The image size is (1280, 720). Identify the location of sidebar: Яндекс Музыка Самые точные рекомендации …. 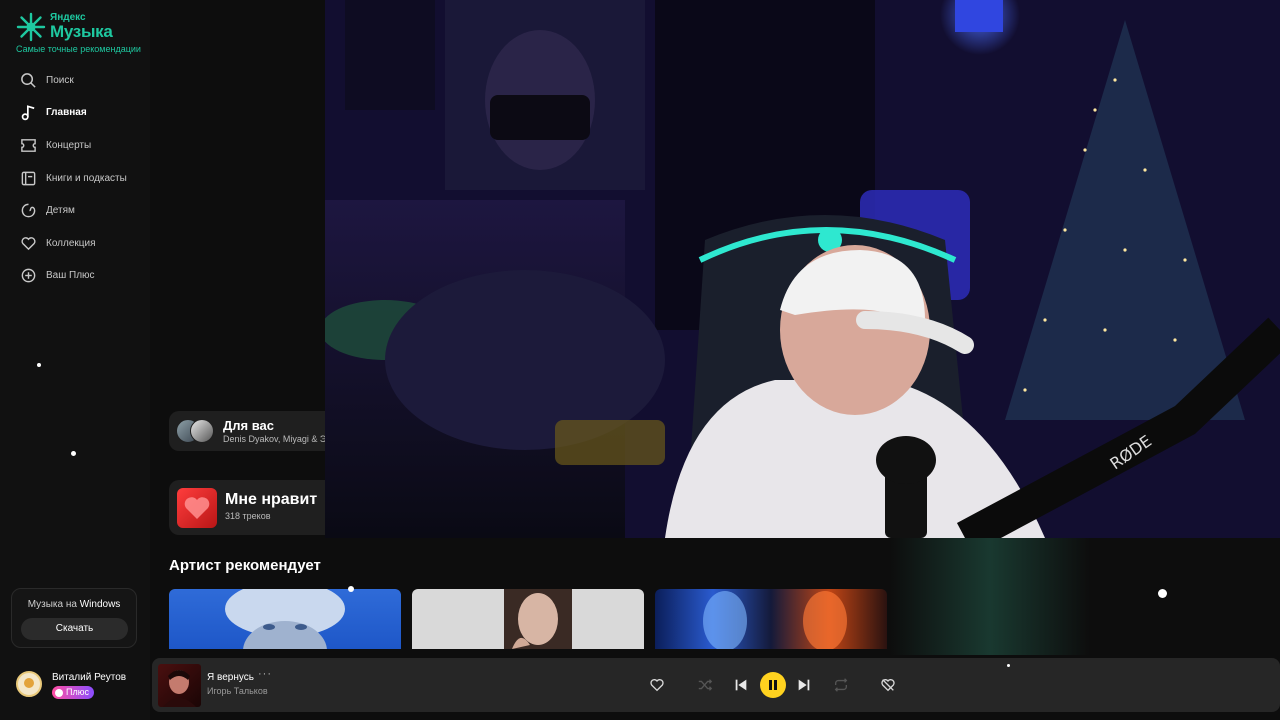
(75, 360).